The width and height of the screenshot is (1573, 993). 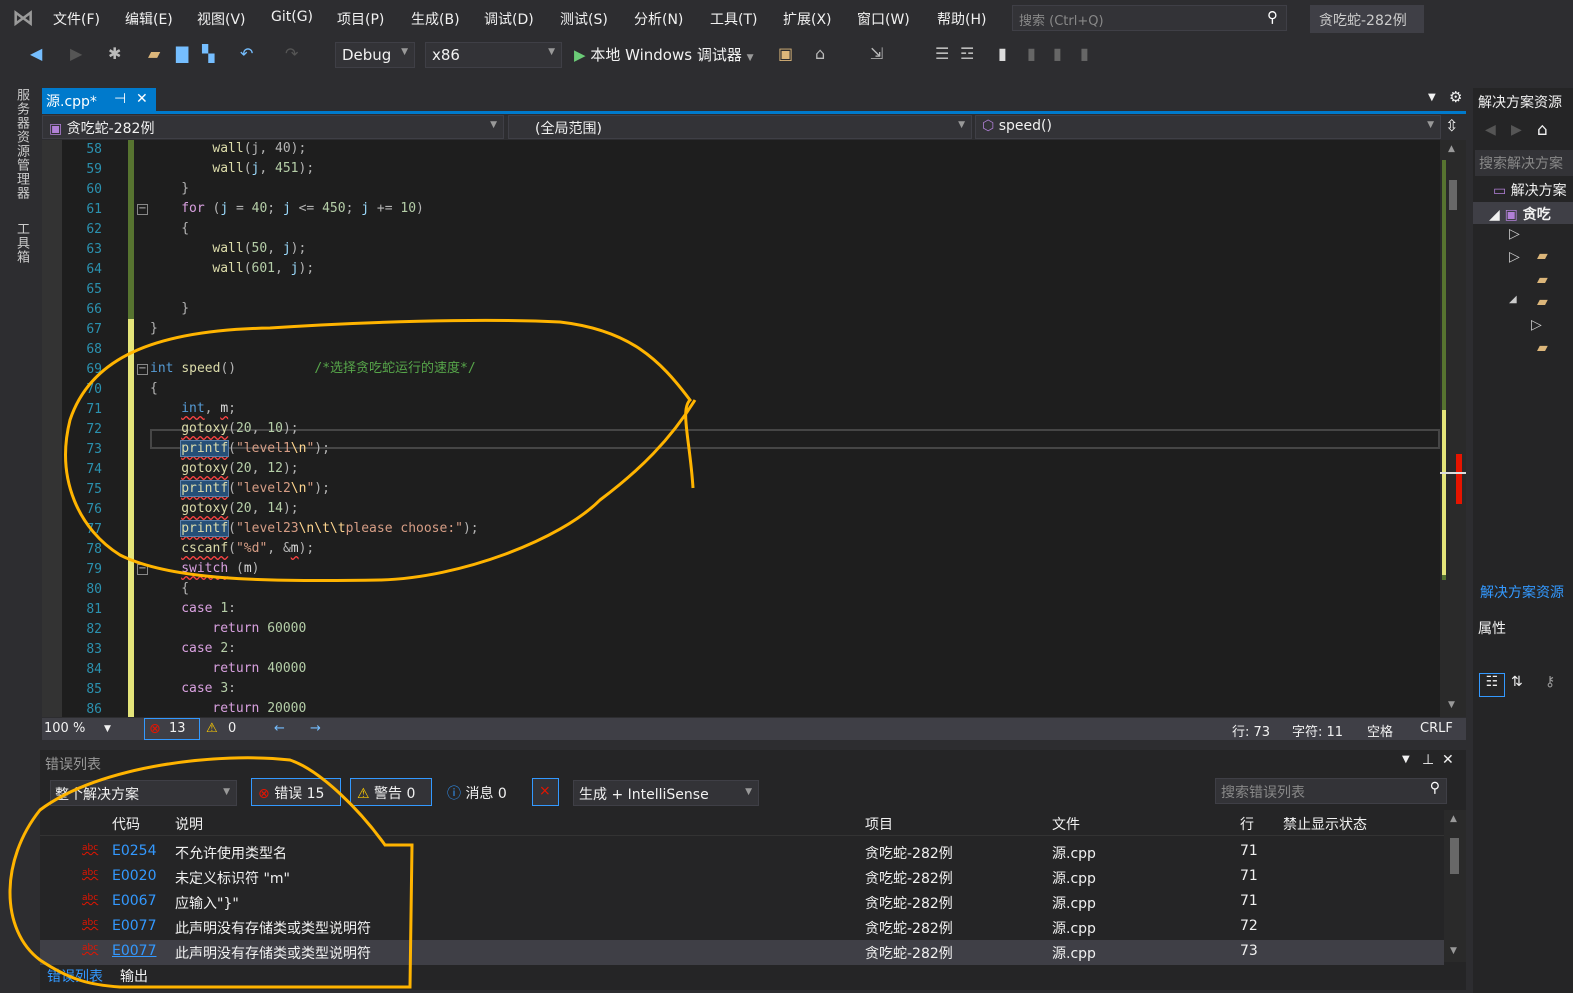 What do you see at coordinates (375, 55) in the screenshot?
I see `config-dropdown: Debug ▼` at bounding box center [375, 55].